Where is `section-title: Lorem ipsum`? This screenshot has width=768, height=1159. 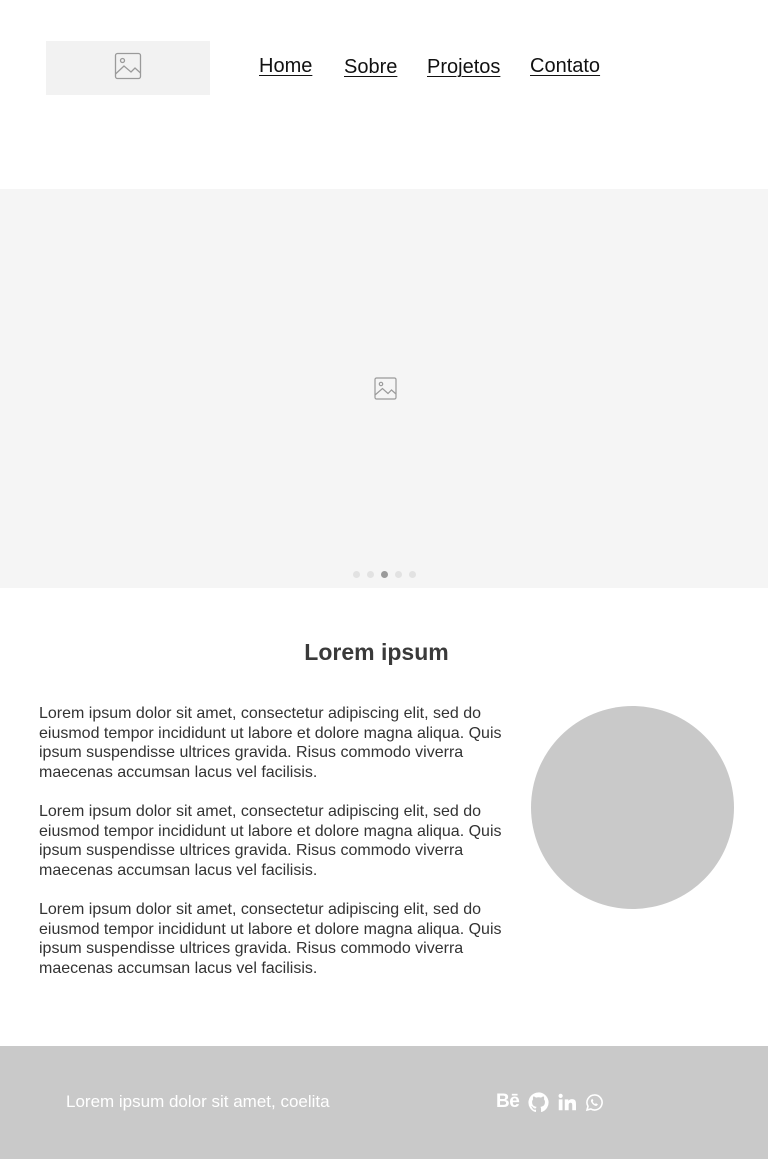
section-title: Lorem ipsum is located at coordinates (376, 652).